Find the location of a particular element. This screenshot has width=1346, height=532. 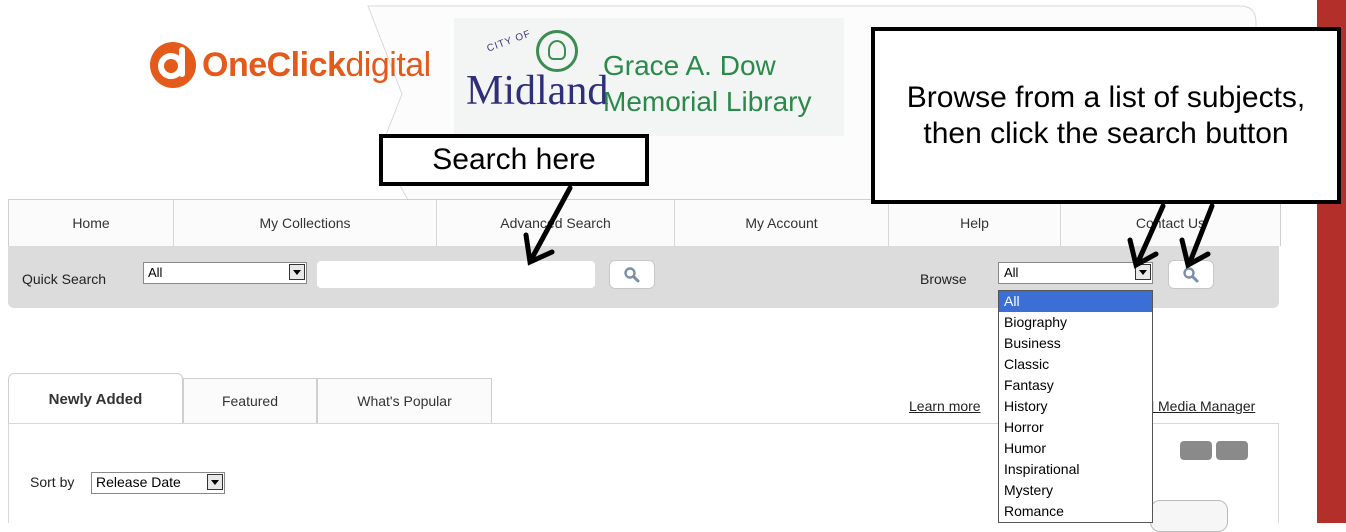

dropdown-option: Mystery is located at coordinates (1075, 490).